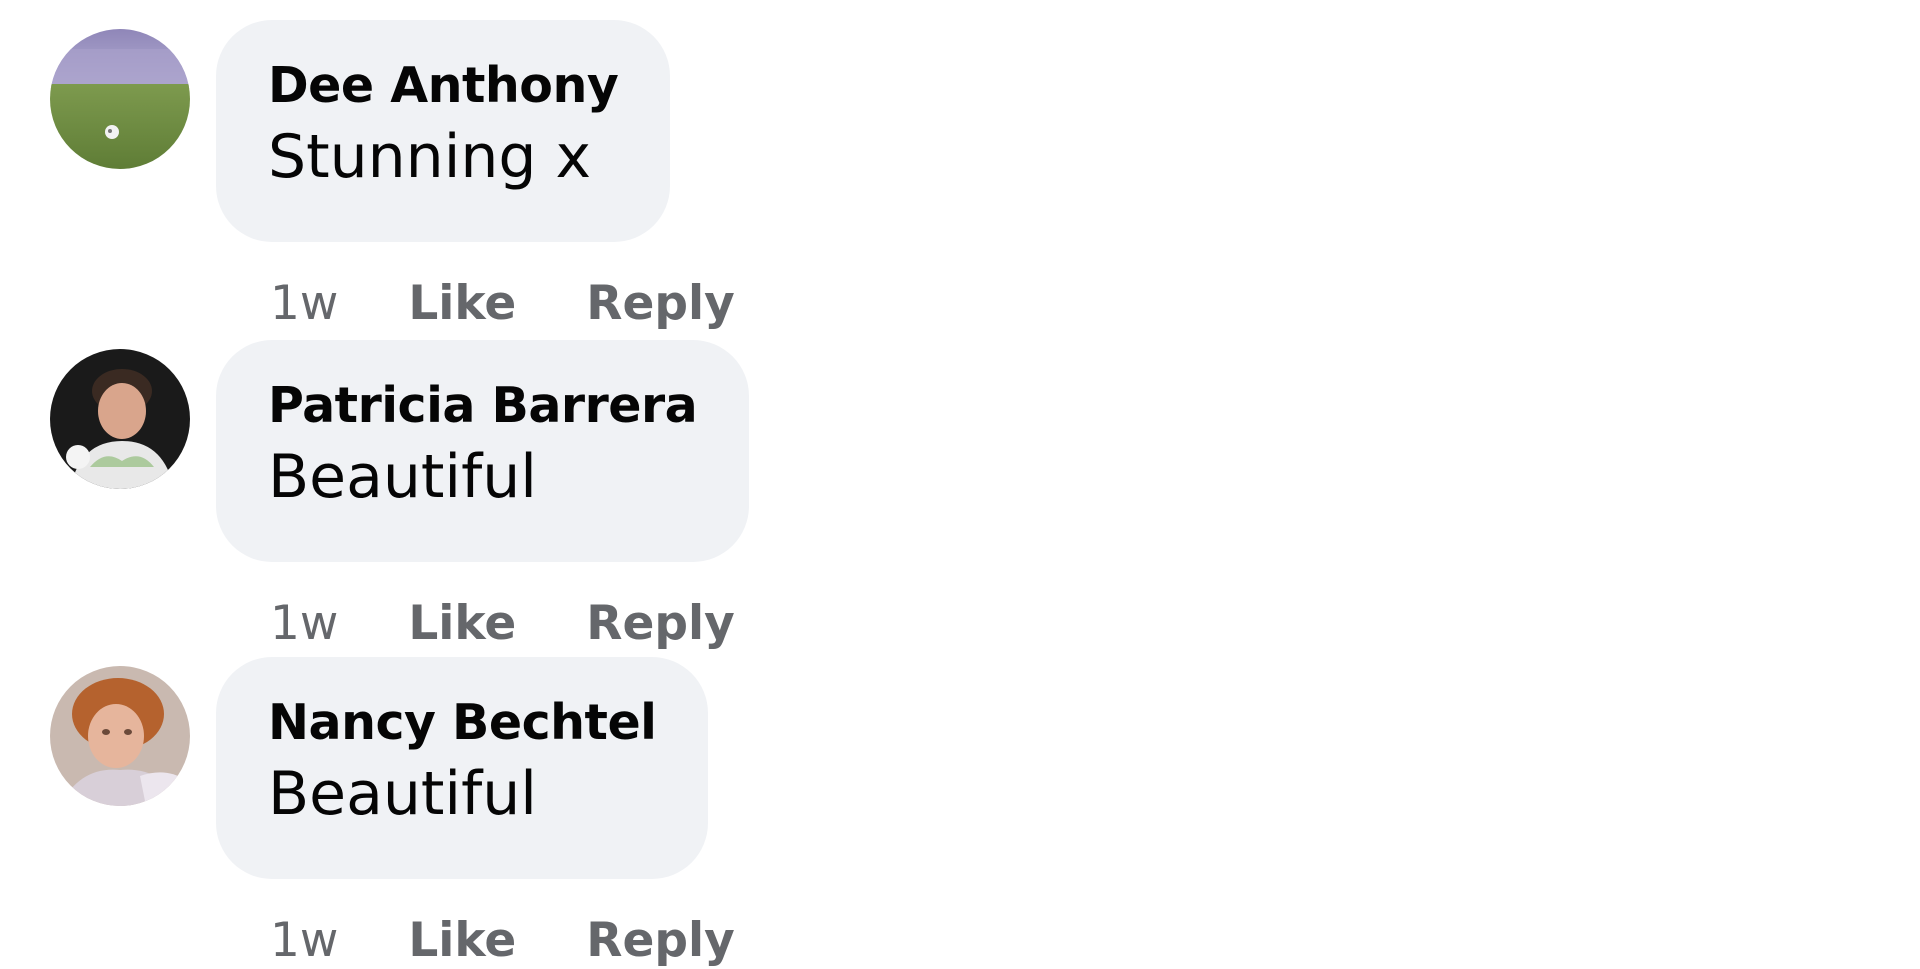 Image resolution: width=1920 pixels, height=969 pixels. I want to click on comment-bubble: Patricia Barrera Beautiful, so click(483, 451).